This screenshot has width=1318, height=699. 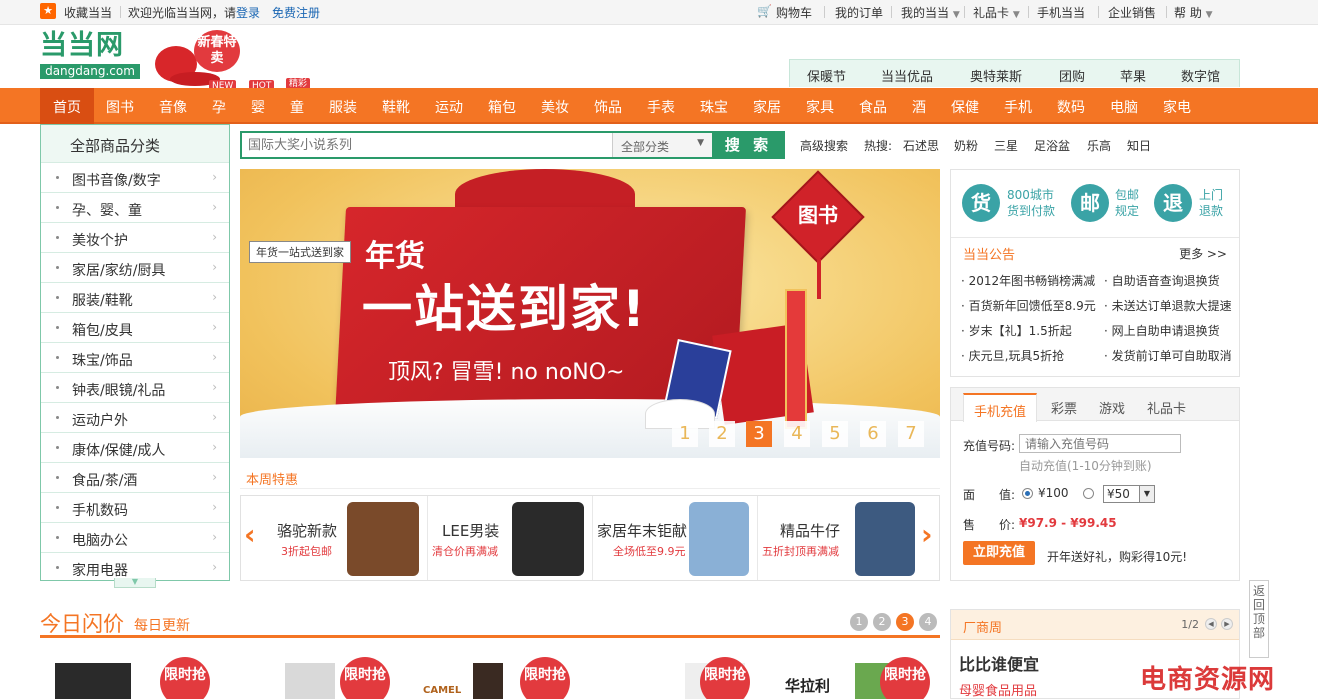 I want to click on sub-nav-item: 数字馆, so click(x=1200, y=75).